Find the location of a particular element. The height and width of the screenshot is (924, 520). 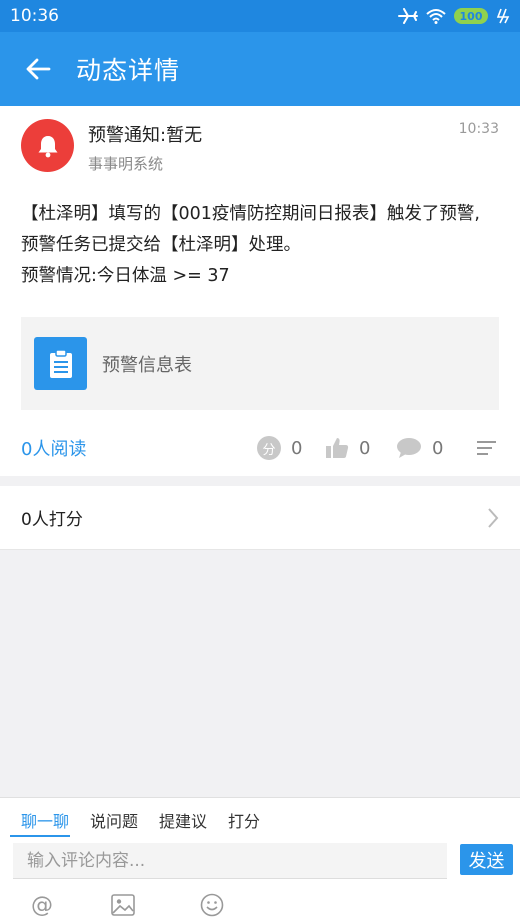

image-icon is located at coordinates (123, 905).